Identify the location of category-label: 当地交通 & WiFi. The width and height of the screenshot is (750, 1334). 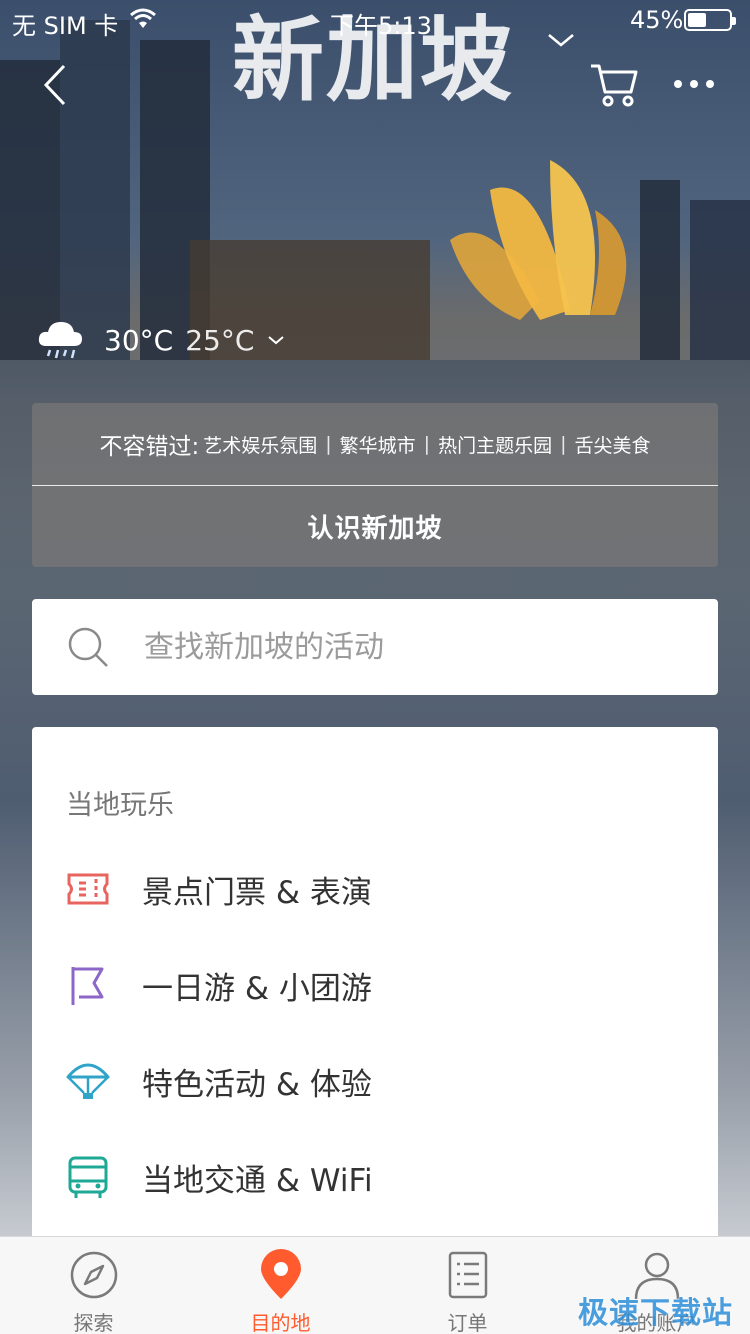
(257, 1180).